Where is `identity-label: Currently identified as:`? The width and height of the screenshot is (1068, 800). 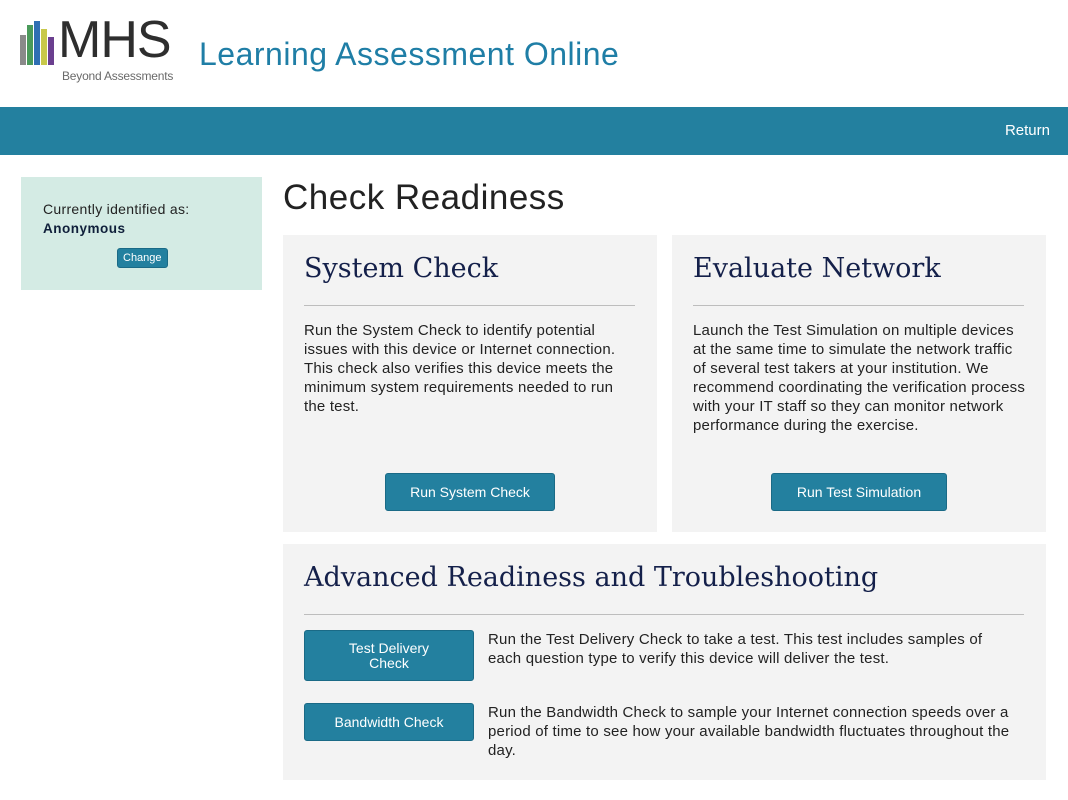
identity-label: Currently identified as: is located at coordinates (116, 209).